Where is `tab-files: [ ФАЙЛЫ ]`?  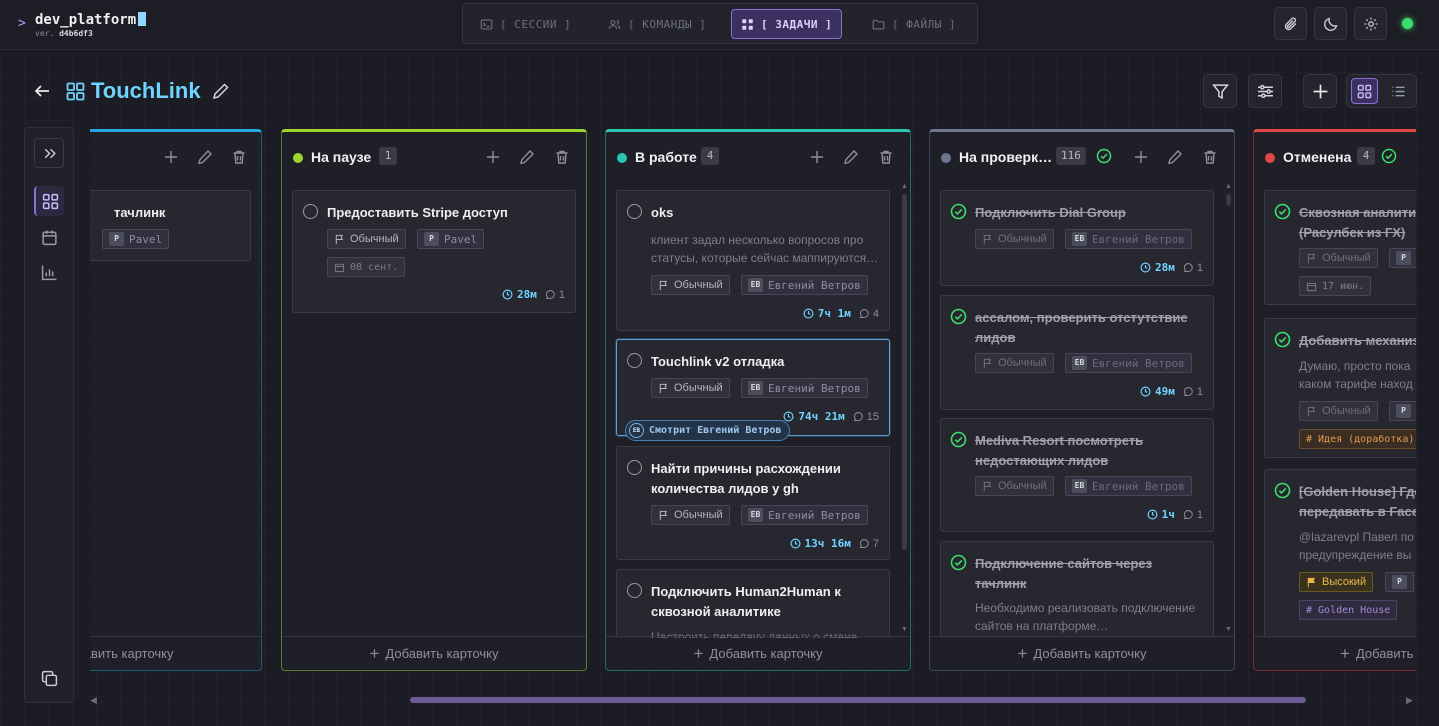 tab-files: [ ФАЙЛЫ ] is located at coordinates (914, 24).